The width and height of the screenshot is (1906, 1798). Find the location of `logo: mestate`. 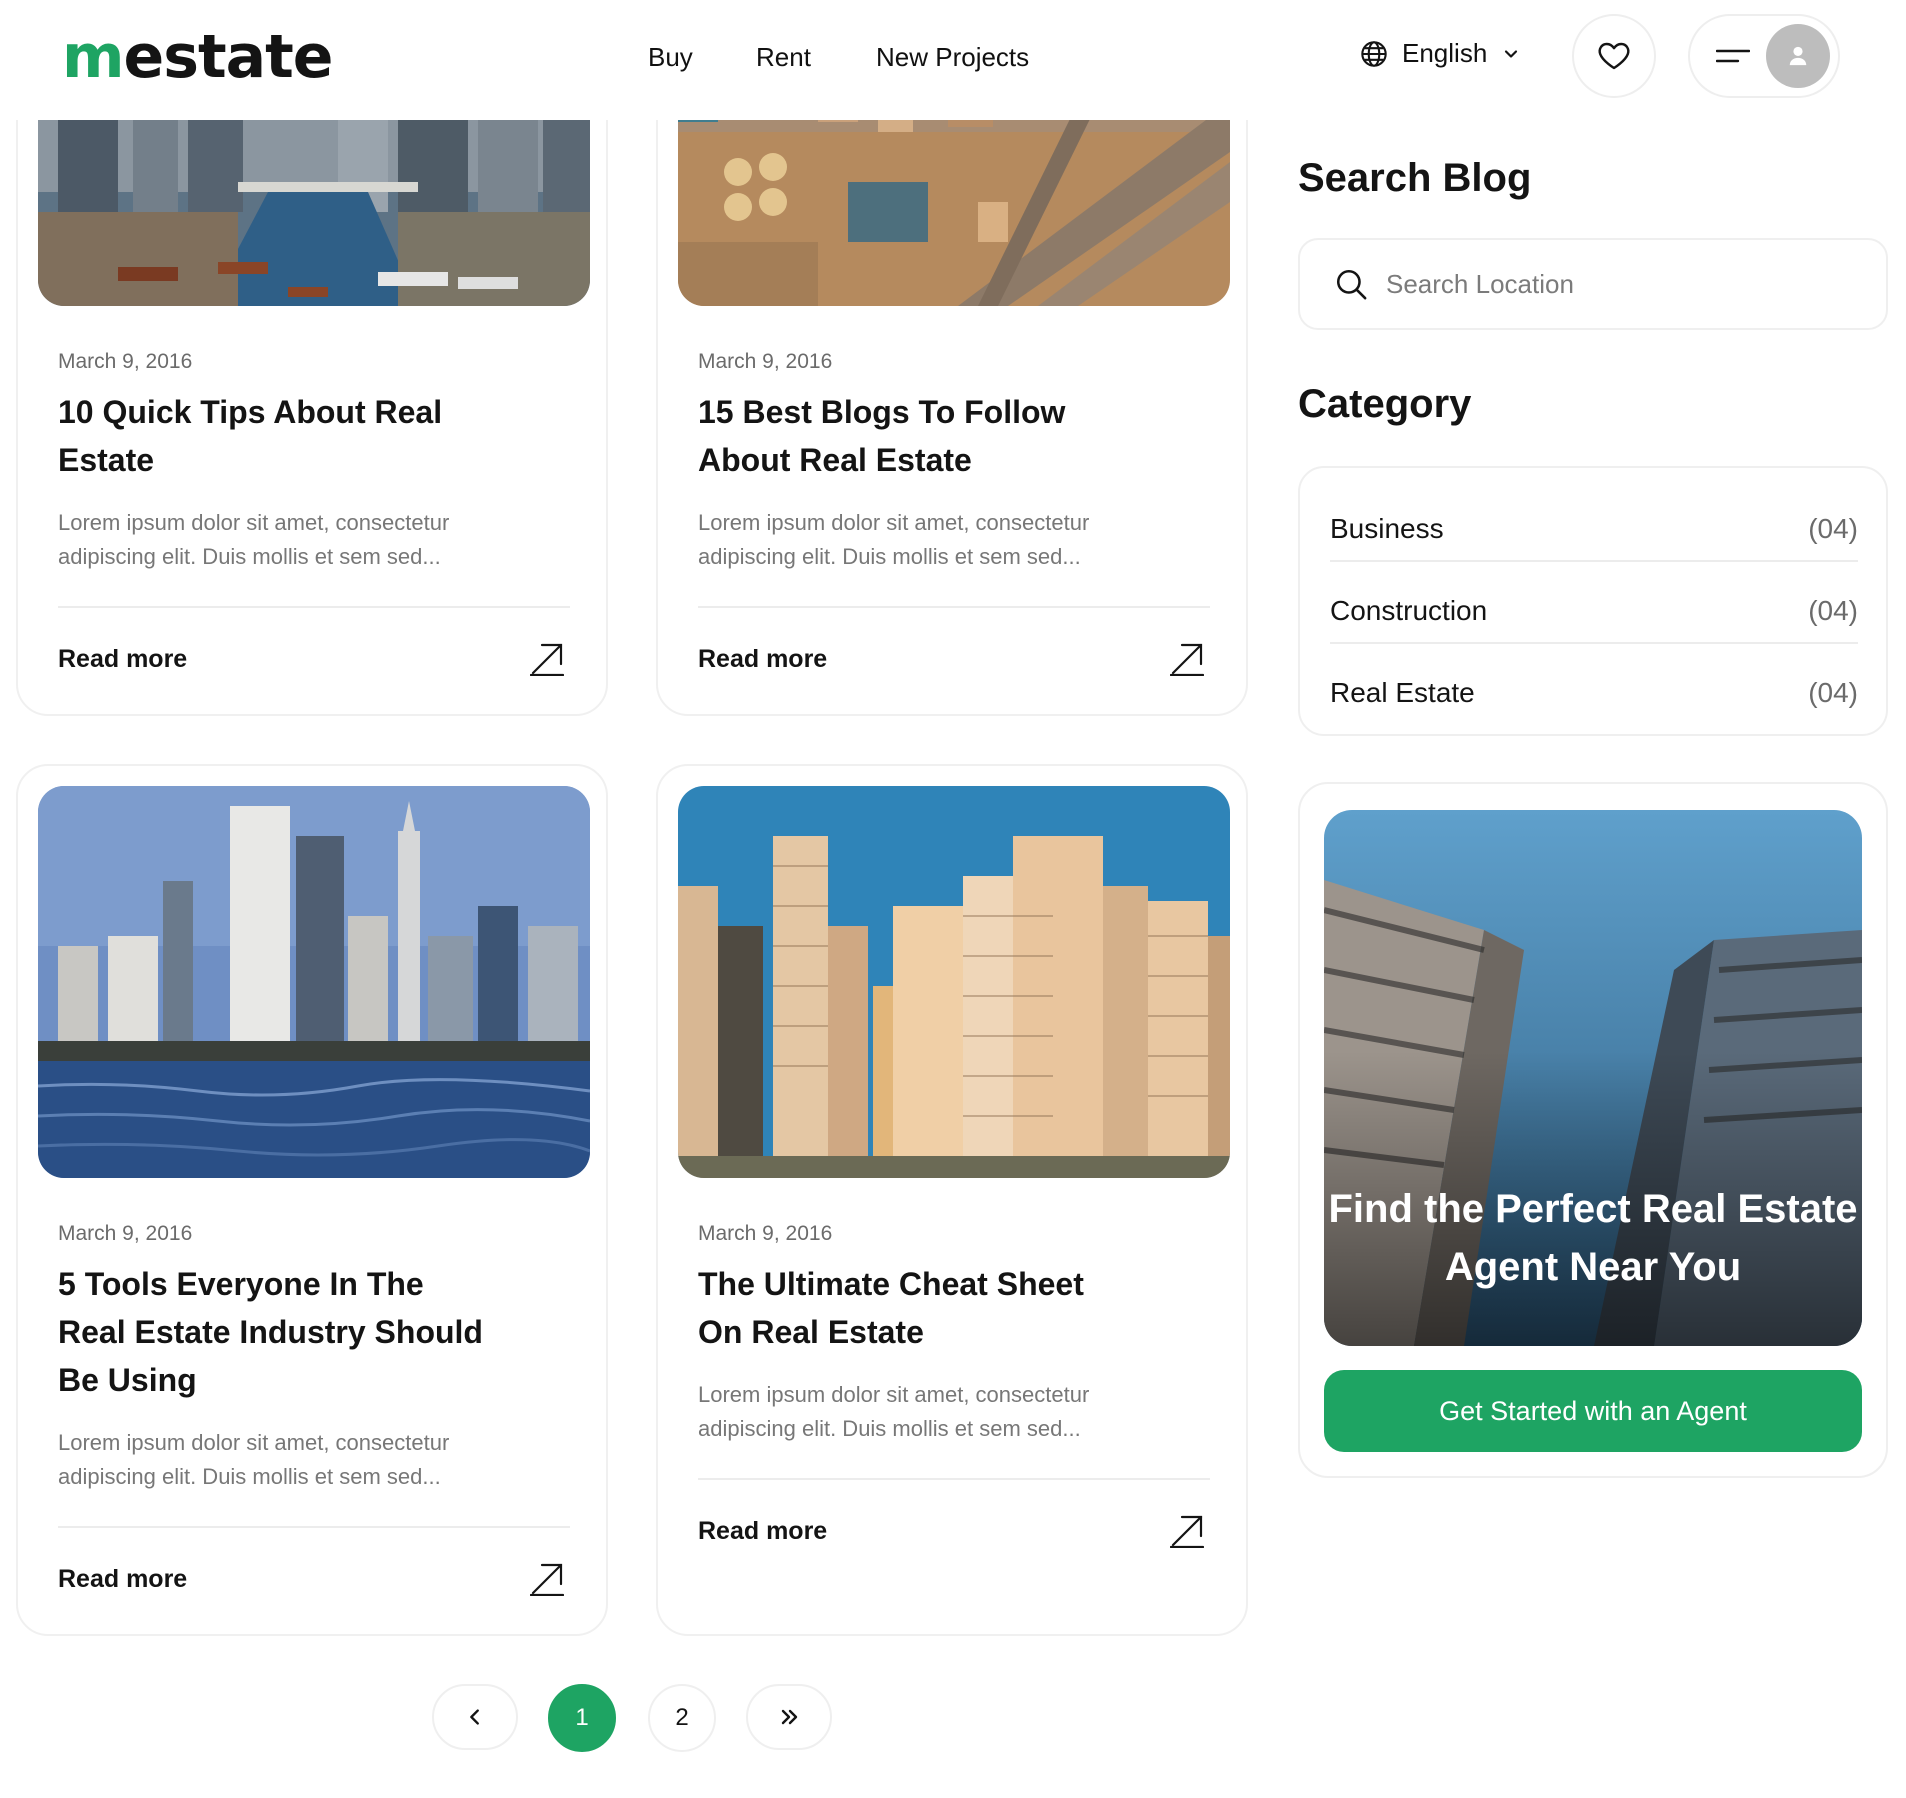

logo: mestate is located at coordinates (198, 57).